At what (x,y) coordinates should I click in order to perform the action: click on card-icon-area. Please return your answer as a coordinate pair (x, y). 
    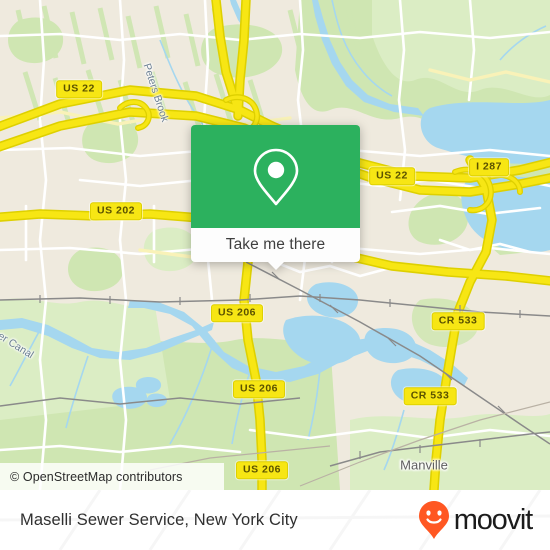
    Looking at the image, I should click on (275, 176).